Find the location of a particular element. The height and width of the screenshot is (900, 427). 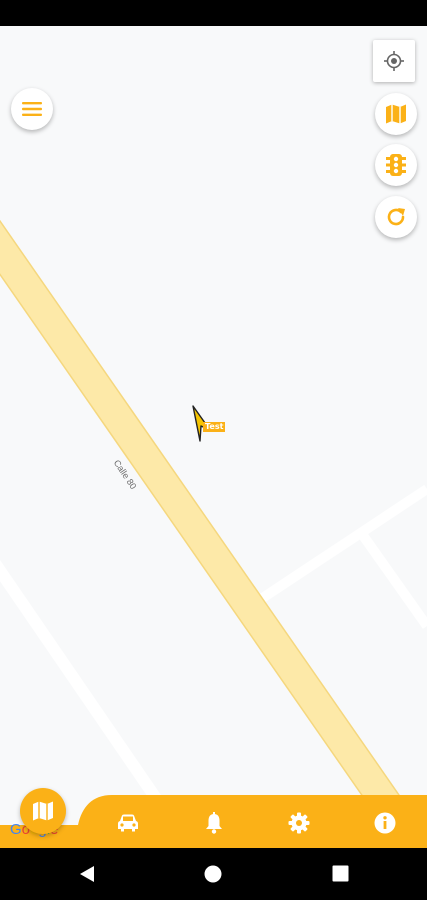

my-location-button is located at coordinates (394, 61).